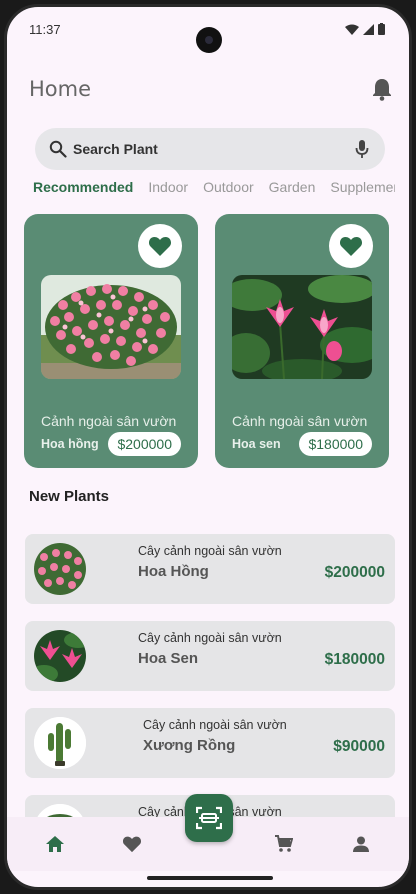 This screenshot has height=894, width=416. Describe the element at coordinates (60, 743) in the screenshot. I see `cactus-thumbnail` at that location.